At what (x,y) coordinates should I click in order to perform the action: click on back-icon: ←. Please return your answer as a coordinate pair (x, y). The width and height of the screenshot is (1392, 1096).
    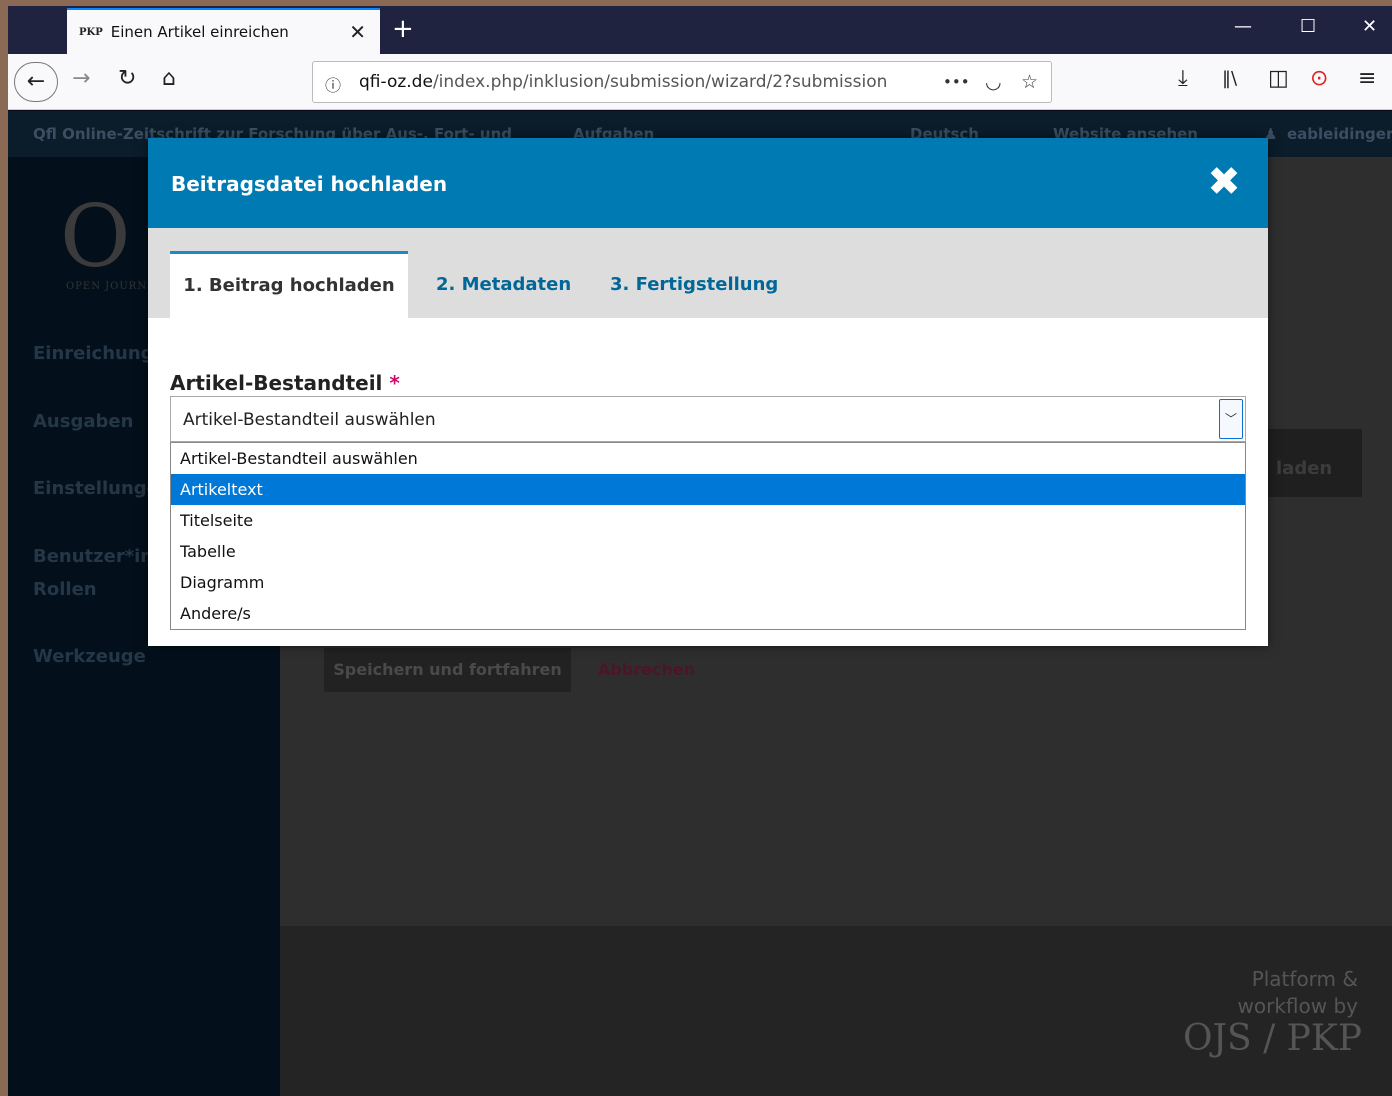
    Looking at the image, I should click on (36, 82).